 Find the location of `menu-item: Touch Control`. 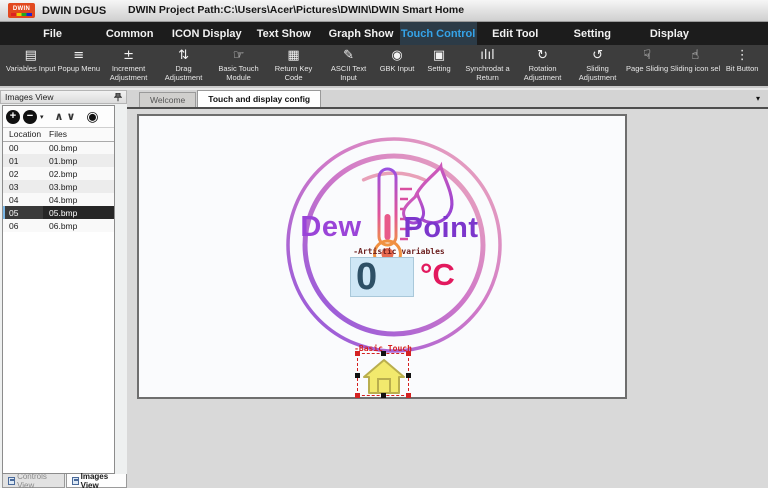

menu-item: Touch Control is located at coordinates (438, 33).